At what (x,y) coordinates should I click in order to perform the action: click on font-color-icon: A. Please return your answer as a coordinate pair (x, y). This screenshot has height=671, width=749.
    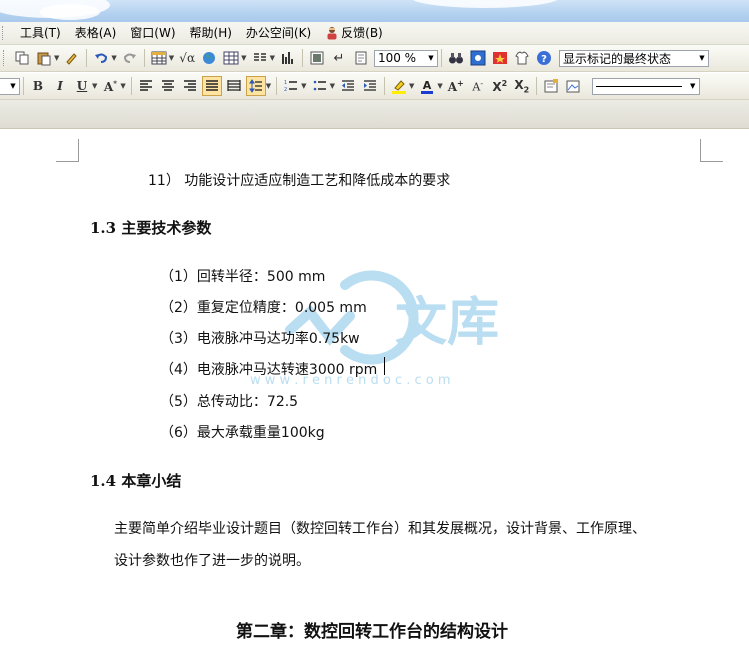
    Looking at the image, I should click on (427, 86).